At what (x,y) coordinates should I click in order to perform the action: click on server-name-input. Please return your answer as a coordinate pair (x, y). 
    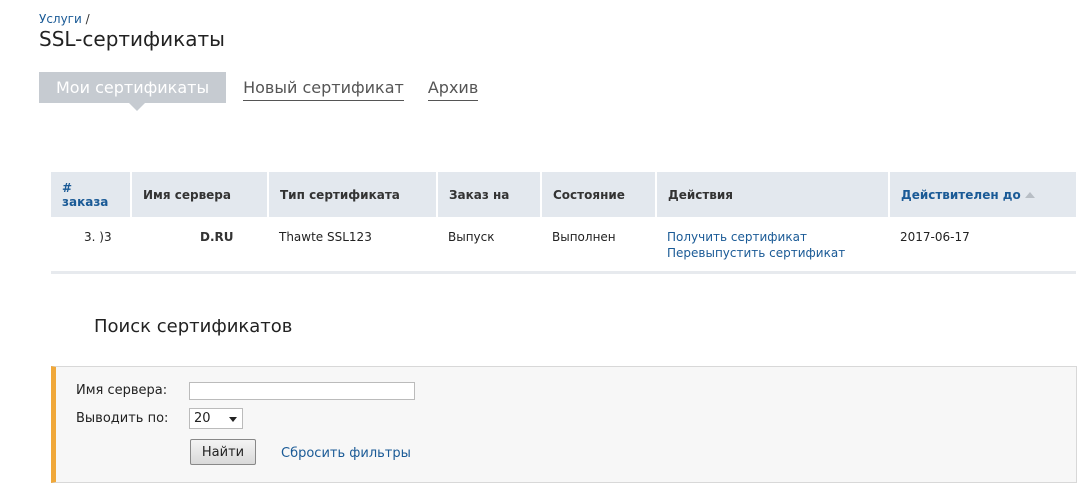
    Looking at the image, I should click on (302, 391).